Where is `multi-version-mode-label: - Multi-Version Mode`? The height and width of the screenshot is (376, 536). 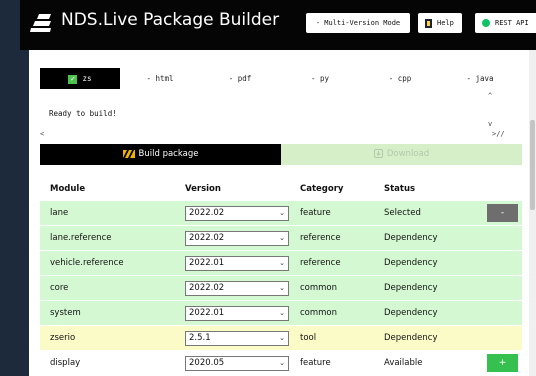 multi-version-mode-label: - Multi-Version Mode is located at coordinates (358, 23).